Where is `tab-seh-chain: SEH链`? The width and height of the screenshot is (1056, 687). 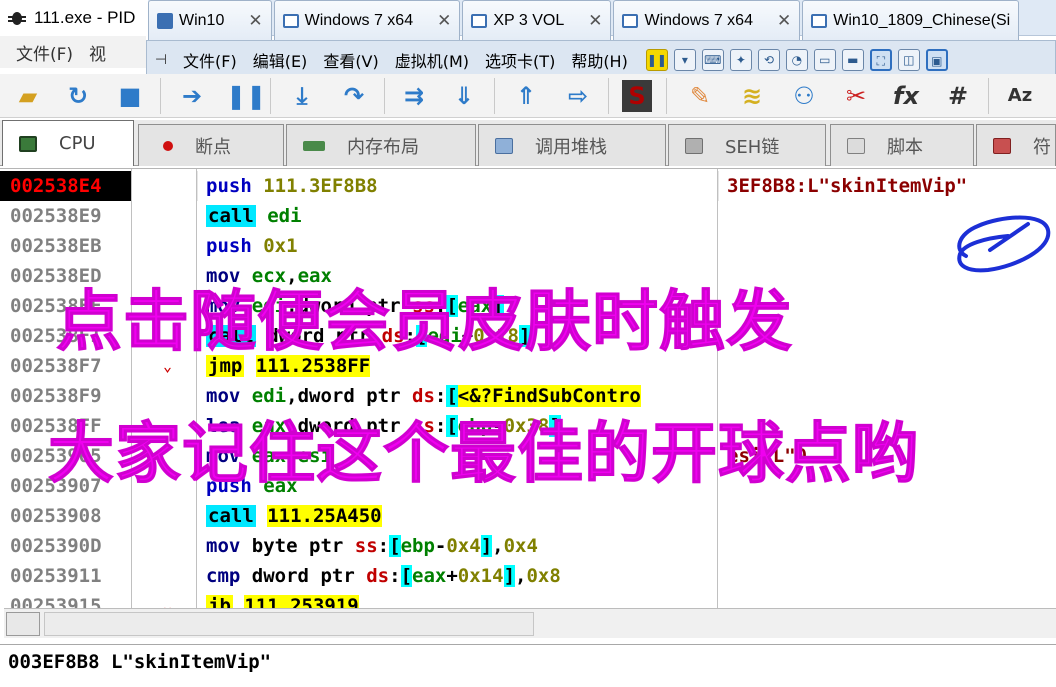
tab-seh-chain: SEH链 is located at coordinates (747, 145).